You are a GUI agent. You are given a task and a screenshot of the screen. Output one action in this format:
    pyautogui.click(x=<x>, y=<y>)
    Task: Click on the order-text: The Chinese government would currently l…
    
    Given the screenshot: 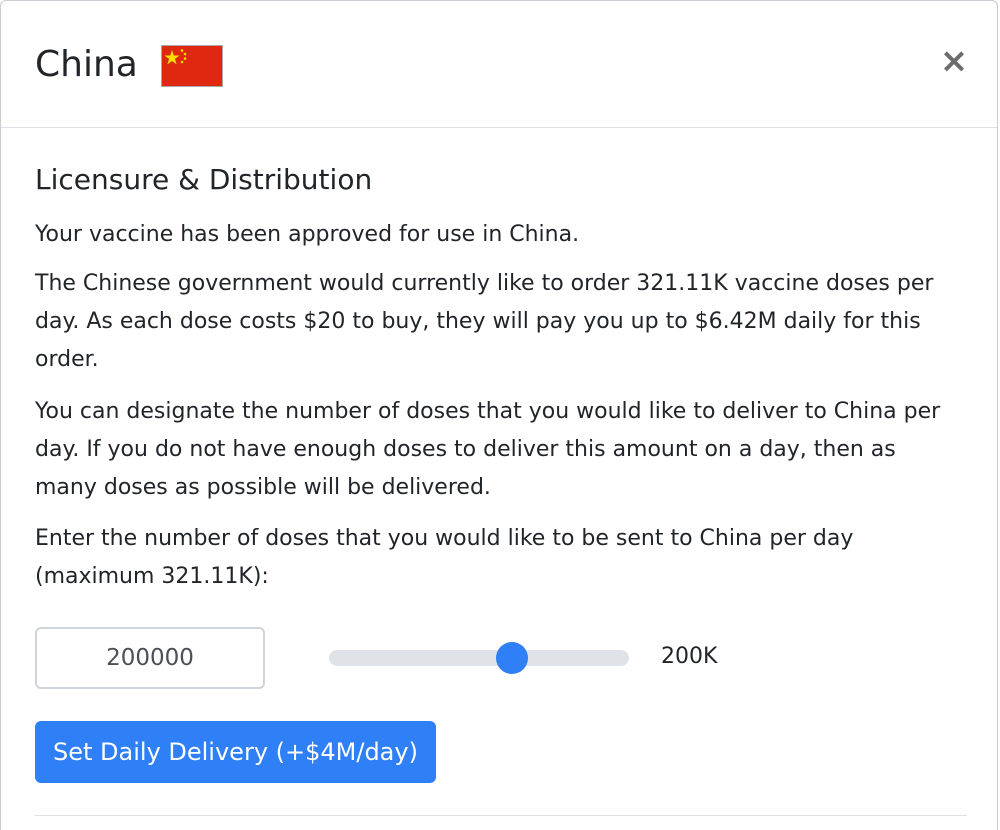 What is the action you would take?
    pyautogui.click(x=484, y=321)
    